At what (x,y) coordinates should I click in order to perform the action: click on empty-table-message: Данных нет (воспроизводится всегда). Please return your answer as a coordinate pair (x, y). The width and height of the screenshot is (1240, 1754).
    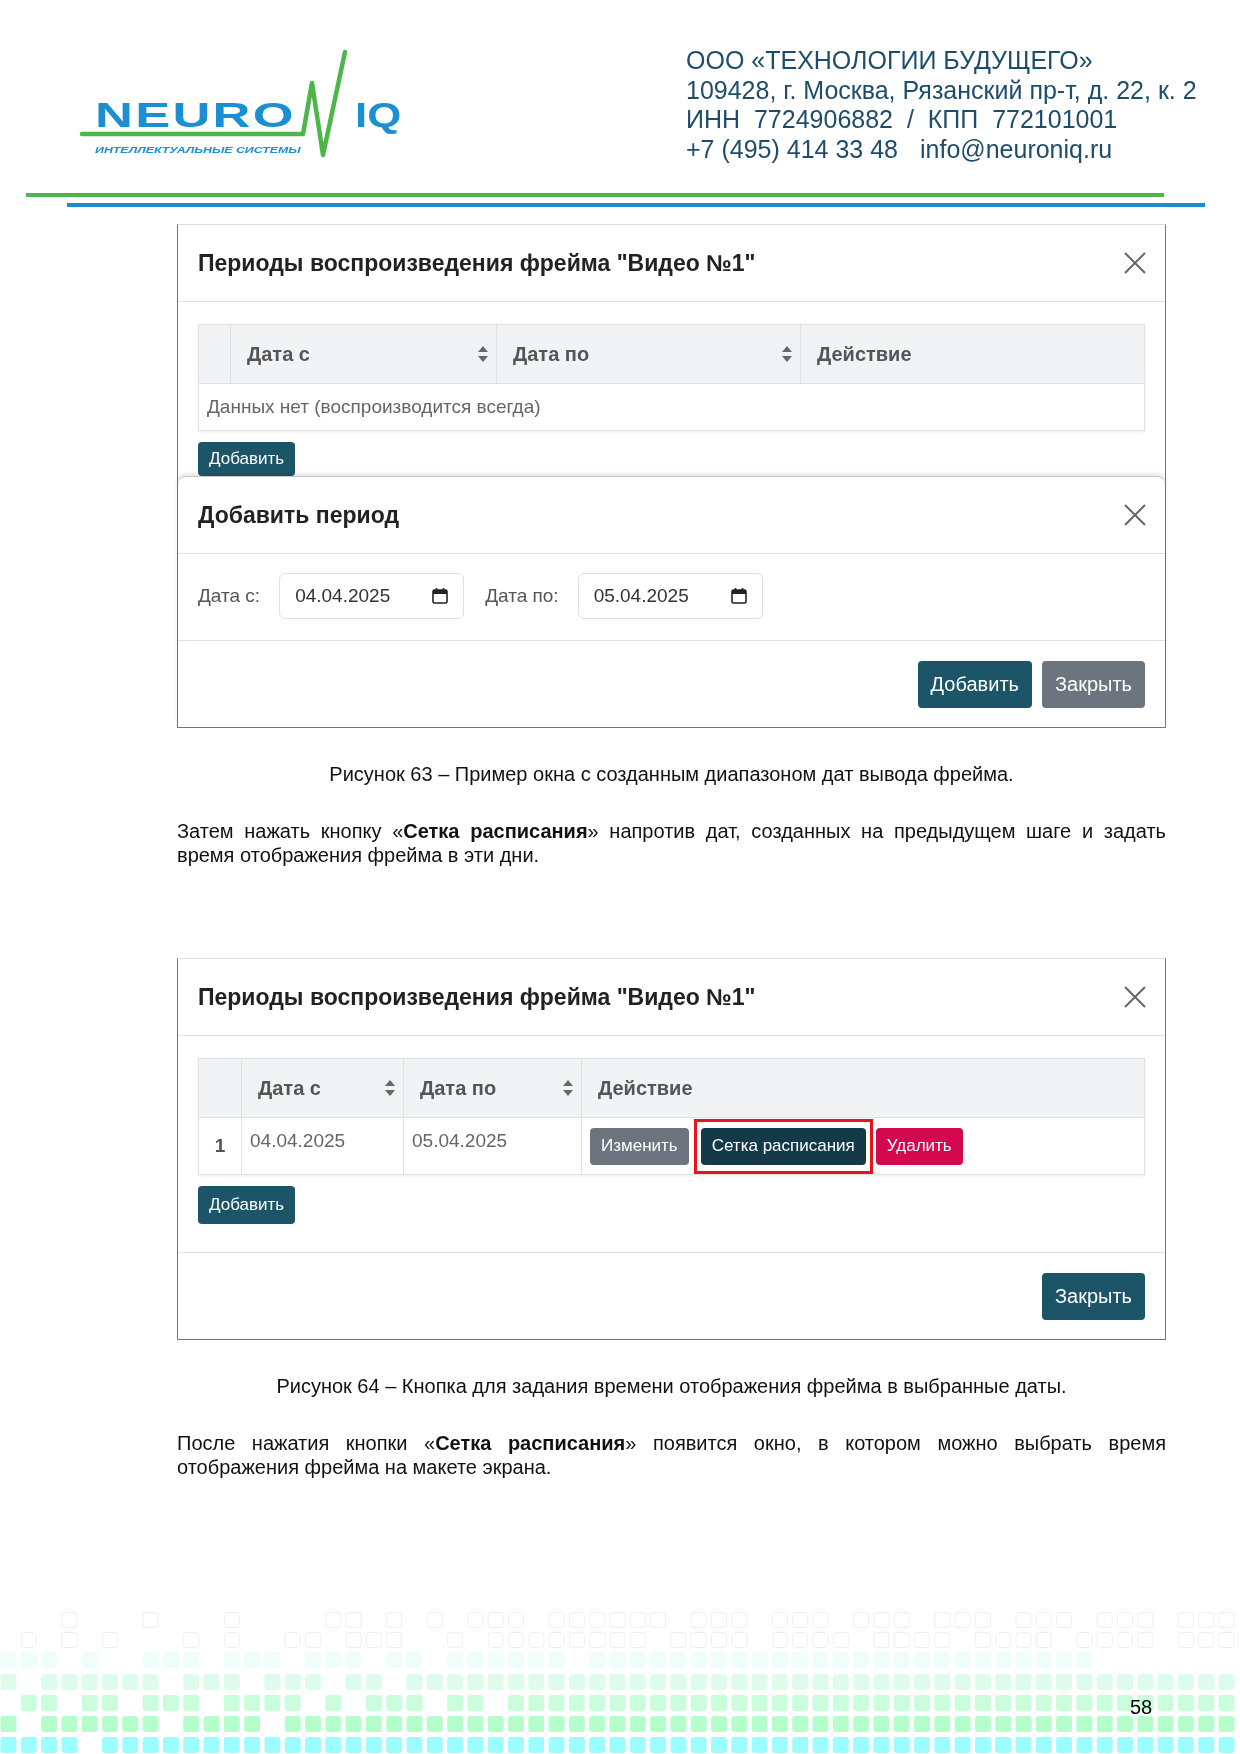
    Looking at the image, I should click on (374, 407).